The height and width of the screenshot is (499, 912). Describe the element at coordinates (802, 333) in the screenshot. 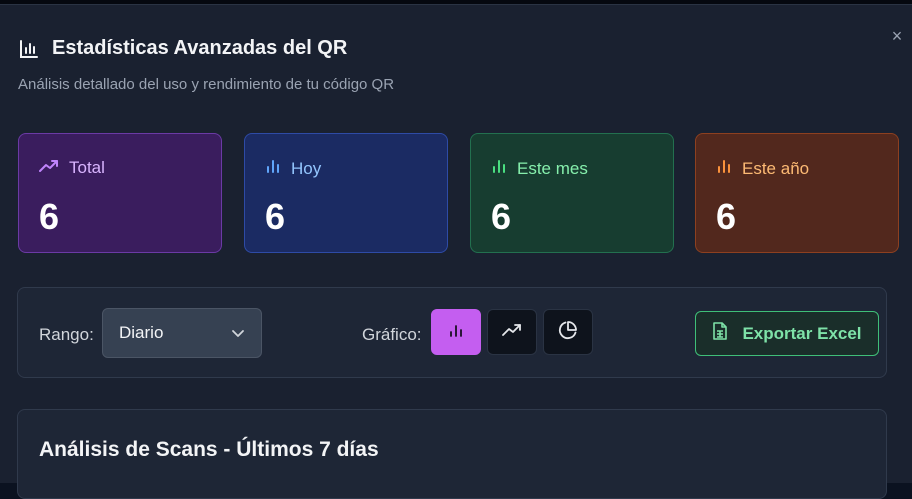

I see `export-label: Exportar Excel` at that location.